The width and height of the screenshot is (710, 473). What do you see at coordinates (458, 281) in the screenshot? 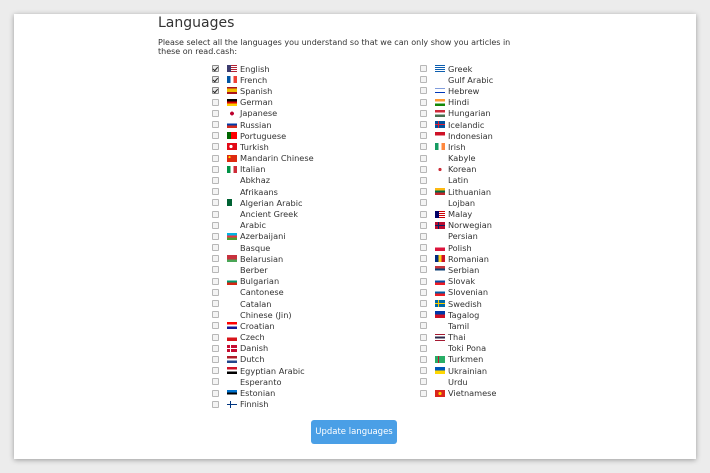
I see `language-option: Slovak` at bounding box center [458, 281].